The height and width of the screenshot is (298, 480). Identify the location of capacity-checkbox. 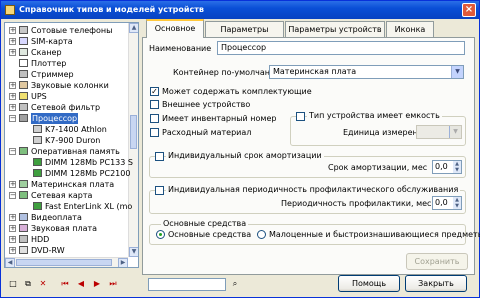
(300, 116).